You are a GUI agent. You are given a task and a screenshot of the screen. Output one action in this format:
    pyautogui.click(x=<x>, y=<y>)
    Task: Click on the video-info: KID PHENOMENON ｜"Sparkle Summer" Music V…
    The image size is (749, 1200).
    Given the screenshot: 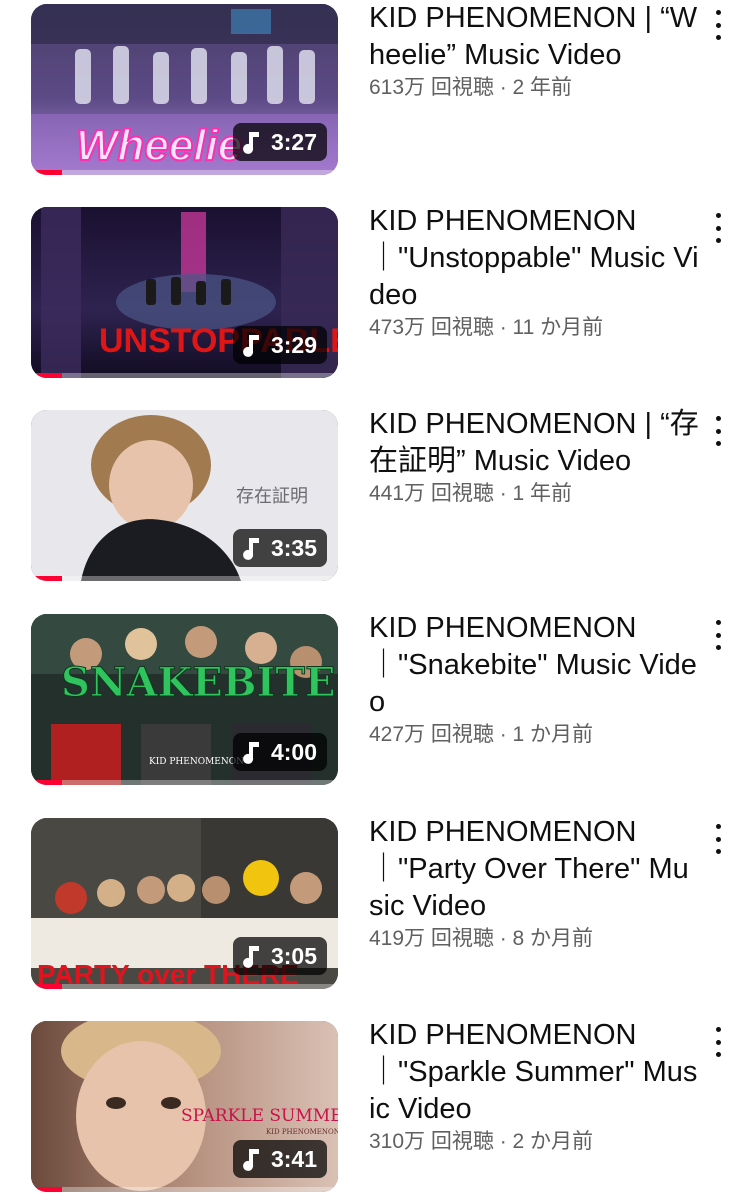 What is the action you would take?
    pyautogui.click(x=534, y=1086)
    